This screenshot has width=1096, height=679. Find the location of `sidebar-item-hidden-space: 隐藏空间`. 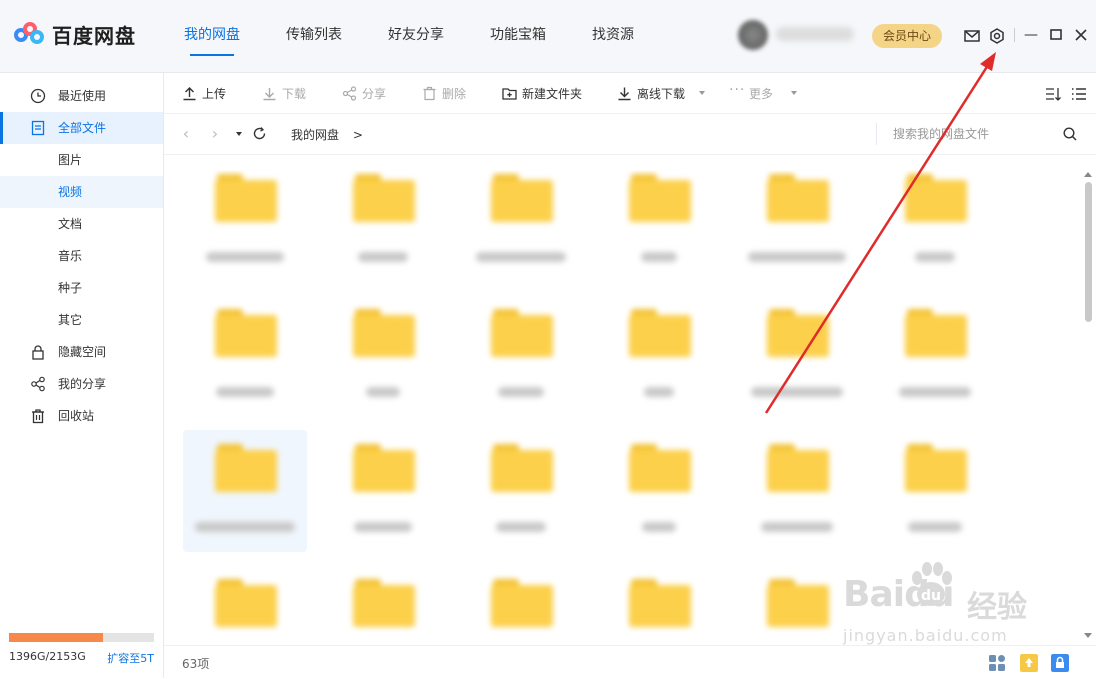

sidebar-item-hidden-space: 隐藏空间 is located at coordinates (81, 352).